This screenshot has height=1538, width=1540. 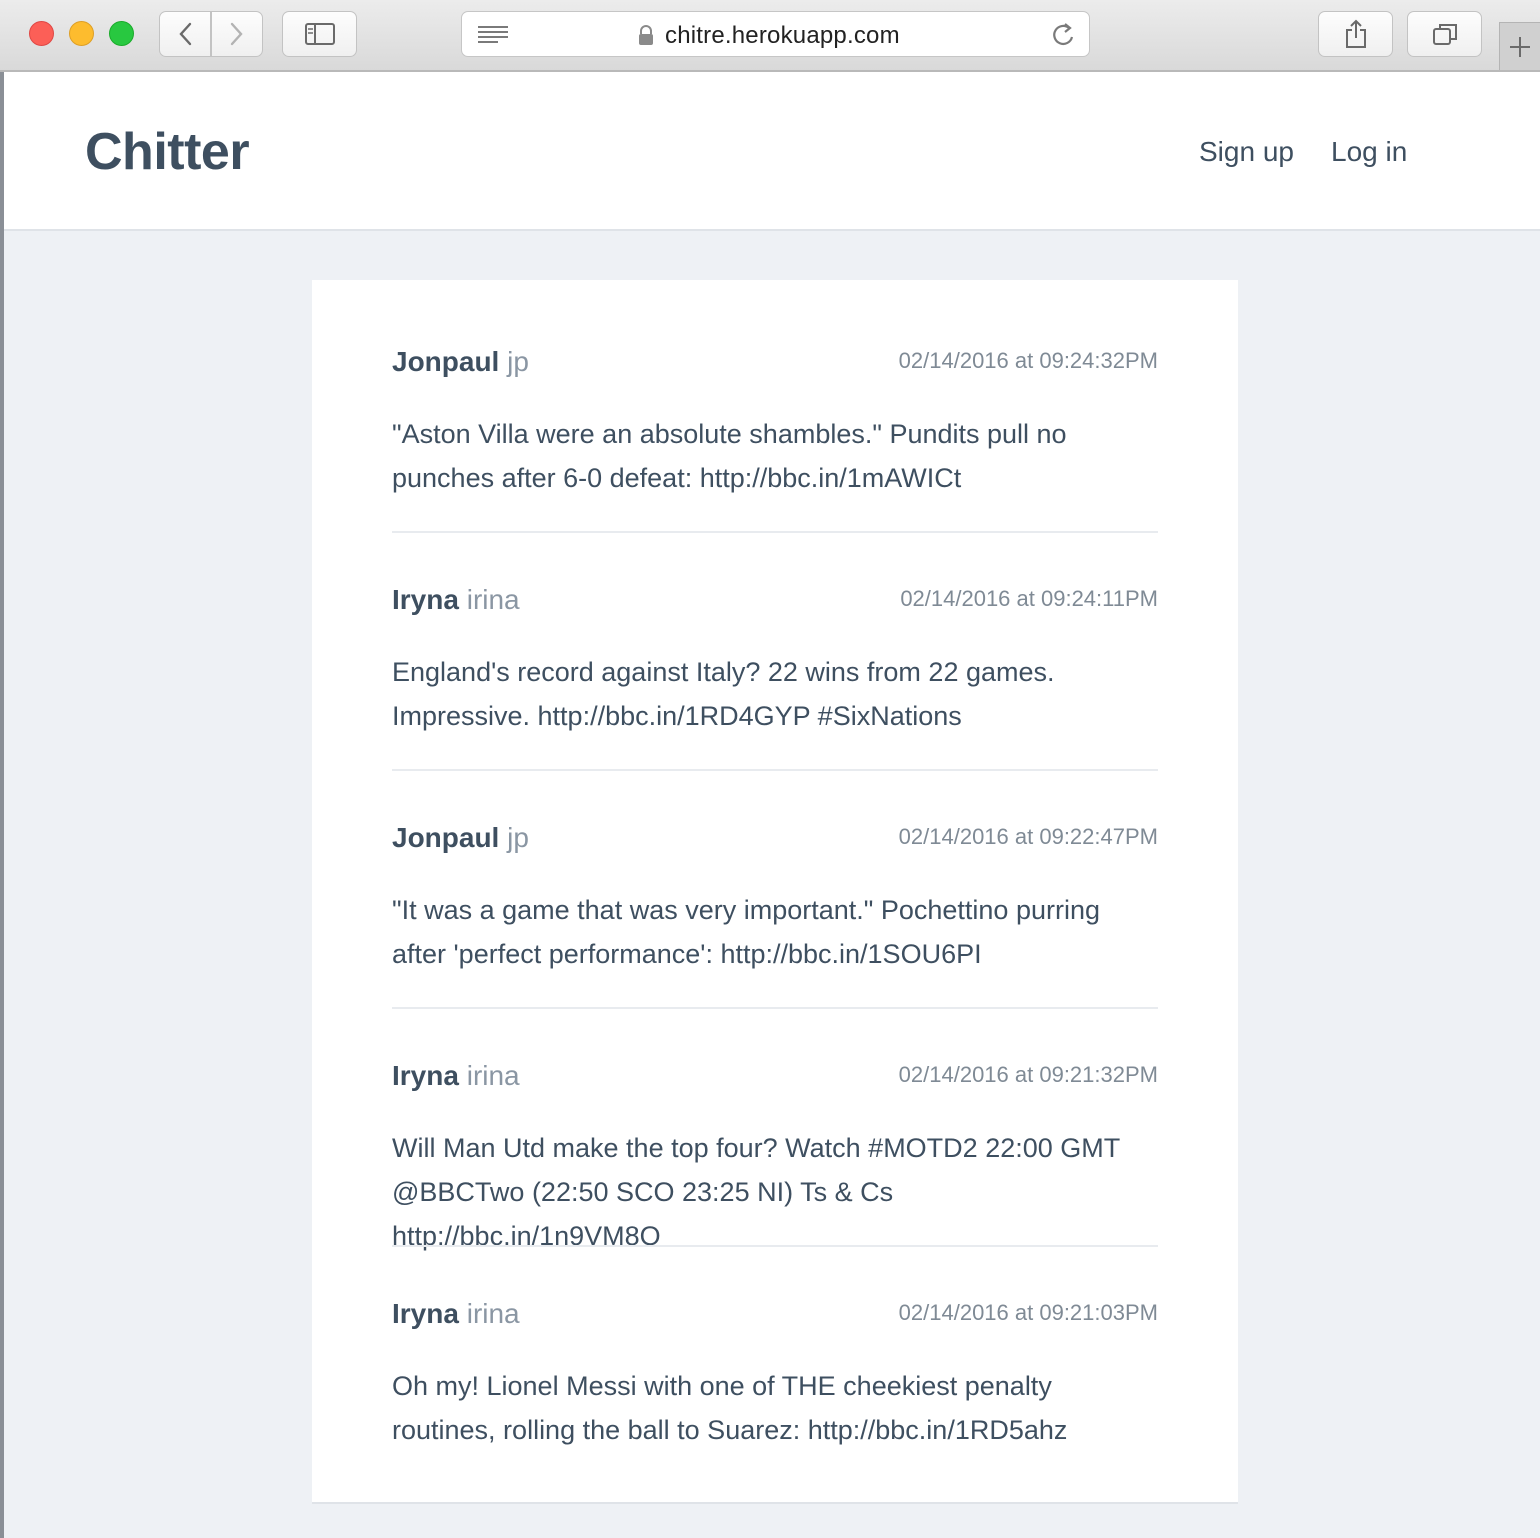 What do you see at coordinates (493, 35) in the screenshot?
I see `reader-icon` at bounding box center [493, 35].